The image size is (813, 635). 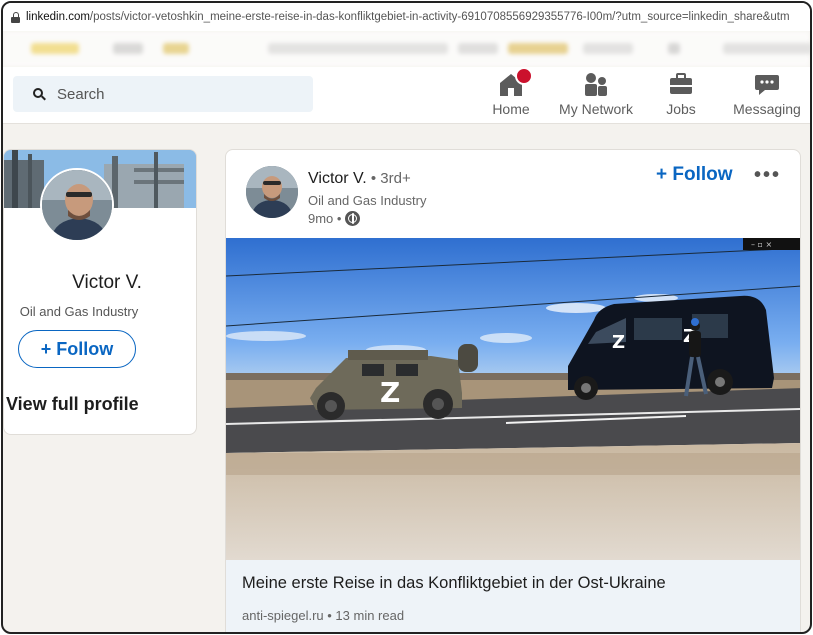 I want to click on post-author: Victor V. • 3rd+, so click(x=359, y=179).